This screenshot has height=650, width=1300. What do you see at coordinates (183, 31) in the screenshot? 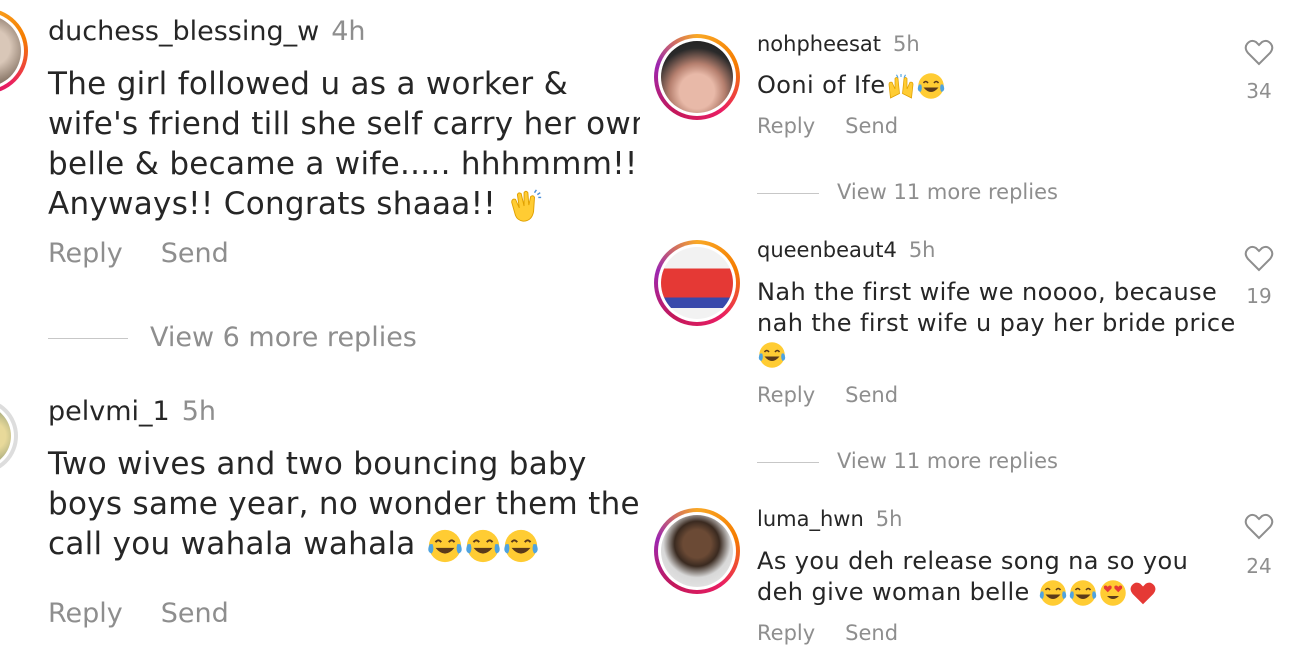
I see `comment-username: duchess_blessing_w` at bounding box center [183, 31].